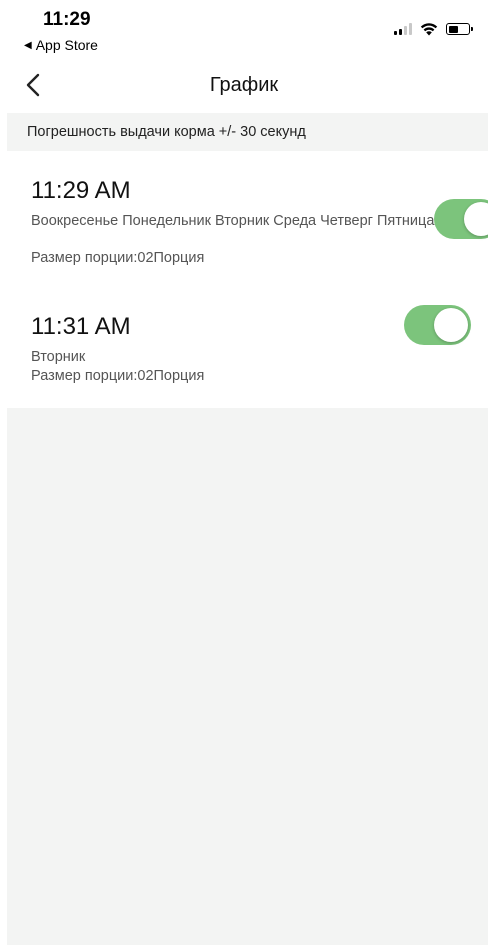 The height and width of the screenshot is (945, 488). Describe the element at coordinates (244, 30) in the screenshot. I see `status-bar: 11:29 ◀ App Store` at that location.